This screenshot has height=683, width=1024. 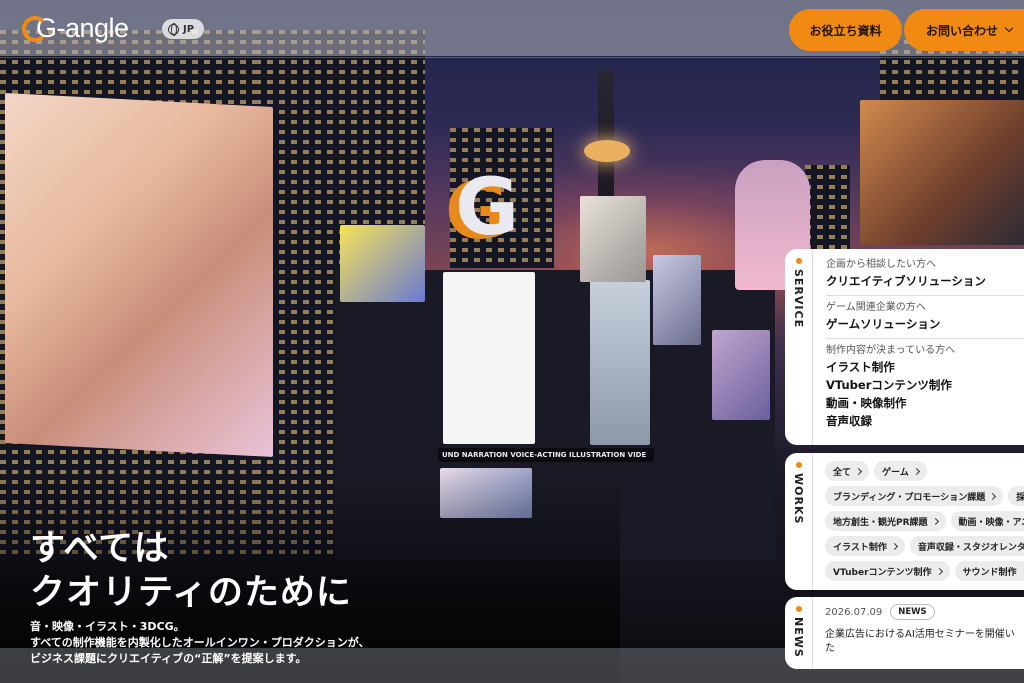 I want to click on language-switcher: JP, so click(x=183, y=29).